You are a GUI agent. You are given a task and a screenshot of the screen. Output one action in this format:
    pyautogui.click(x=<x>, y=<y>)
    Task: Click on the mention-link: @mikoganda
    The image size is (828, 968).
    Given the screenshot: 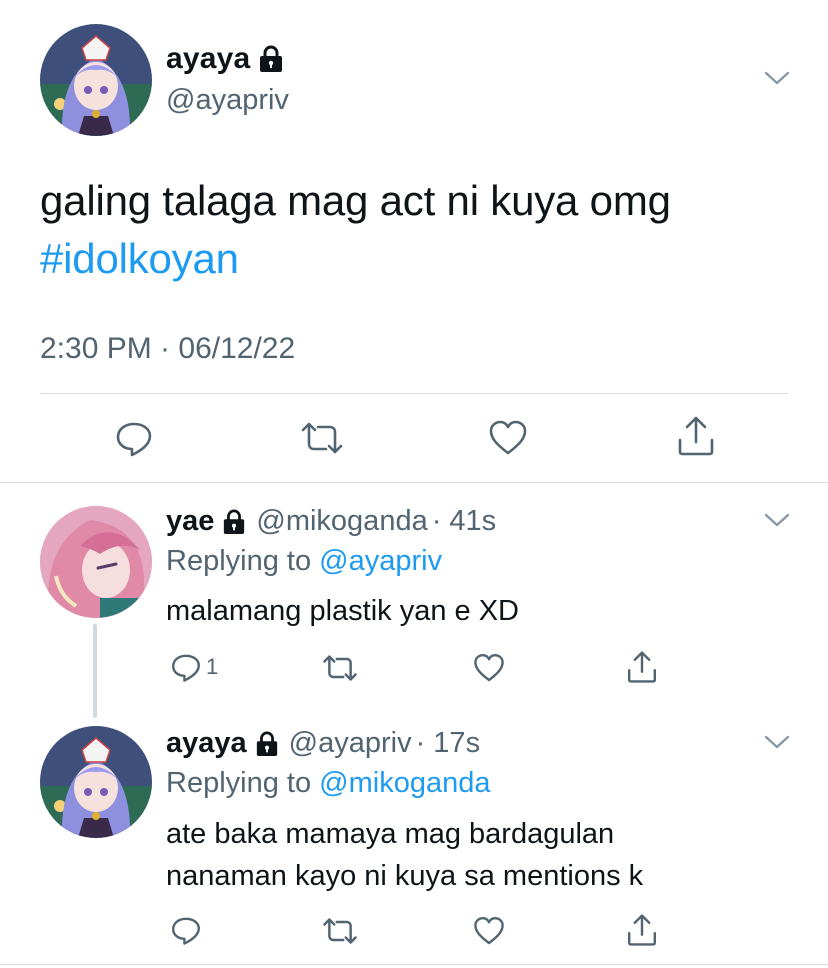 What is the action you would take?
    pyautogui.click(x=404, y=783)
    